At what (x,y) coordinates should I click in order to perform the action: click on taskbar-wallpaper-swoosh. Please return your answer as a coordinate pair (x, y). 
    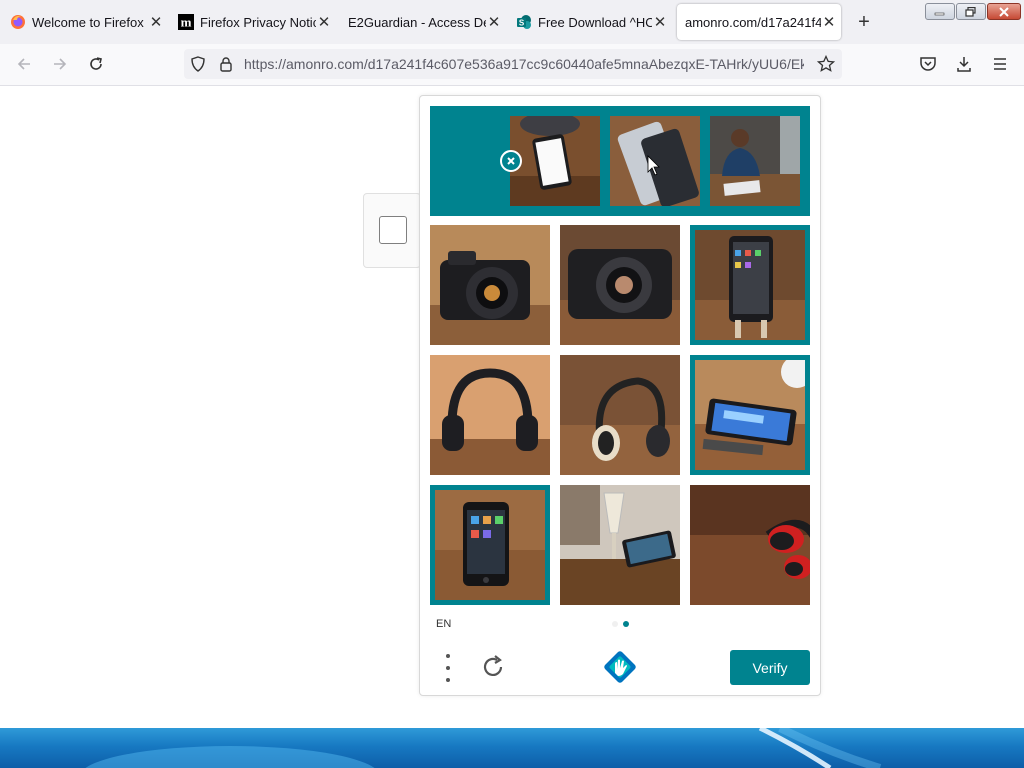
    Looking at the image, I should click on (483, 748).